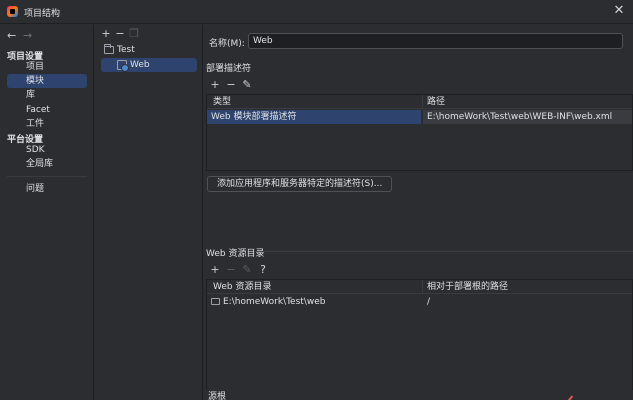 This screenshot has height=400, width=633. What do you see at coordinates (47, 164) in the screenshot?
I see `sidebar-item-global-libraries: 全局库` at bounding box center [47, 164].